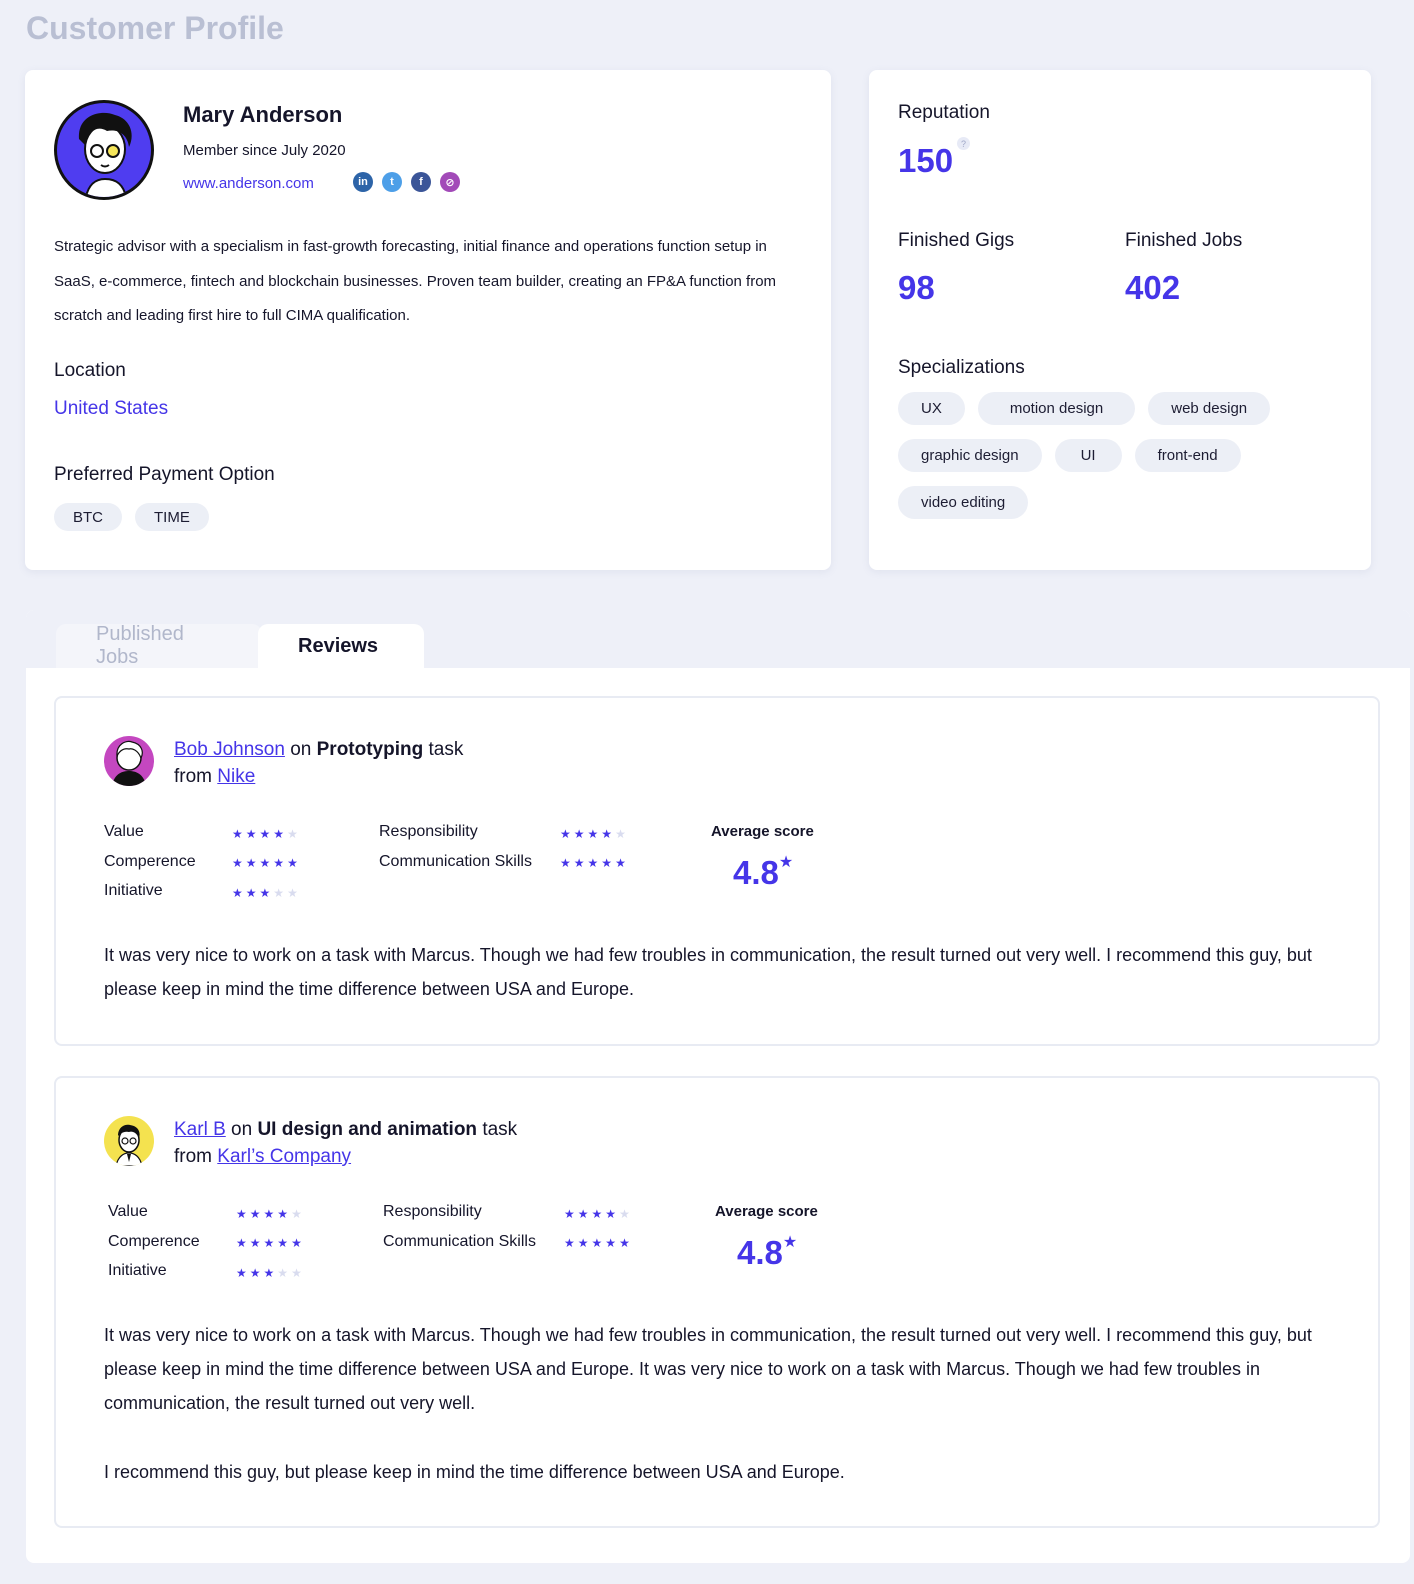 The height and width of the screenshot is (1584, 1414). Describe the element at coordinates (200, 1129) in the screenshot. I see `reviewer-link: Karl B` at that location.